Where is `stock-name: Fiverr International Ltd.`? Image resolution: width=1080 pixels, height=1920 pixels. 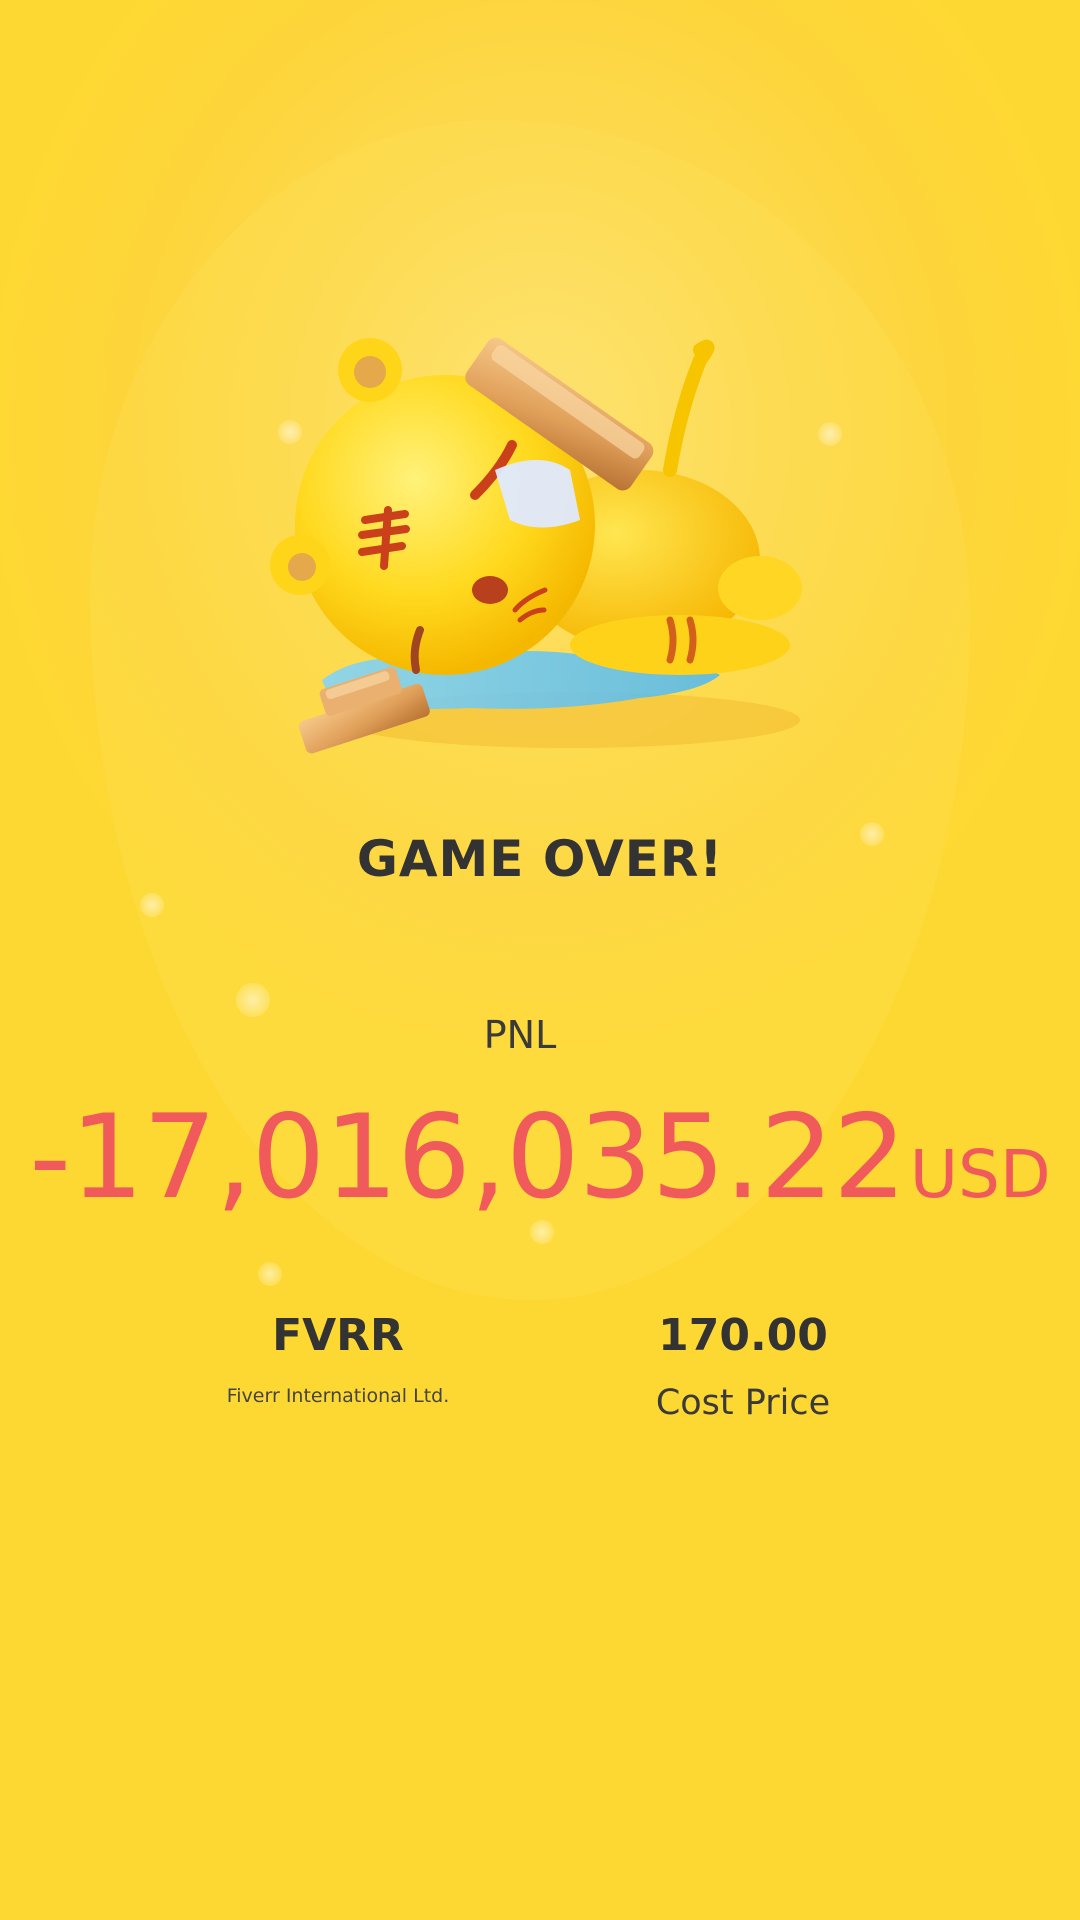 stock-name: Fiverr International Ltd. is located at coordinates (338, 1396).